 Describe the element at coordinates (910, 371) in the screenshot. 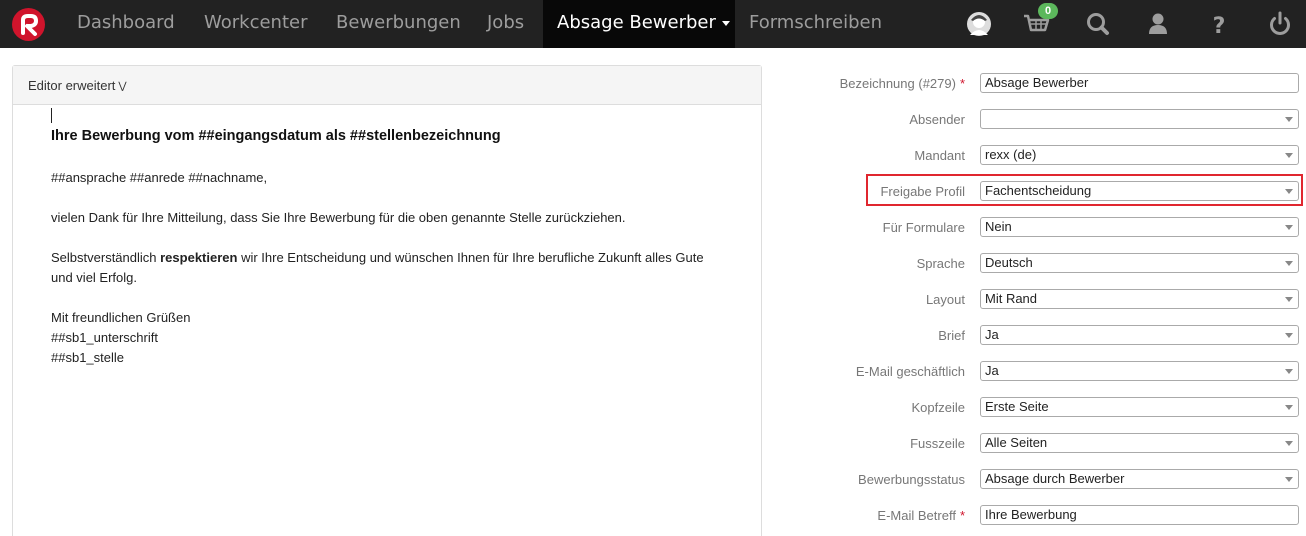

I see `email-geschaeftlich-label: E-Mail geschäftlich` at that location.